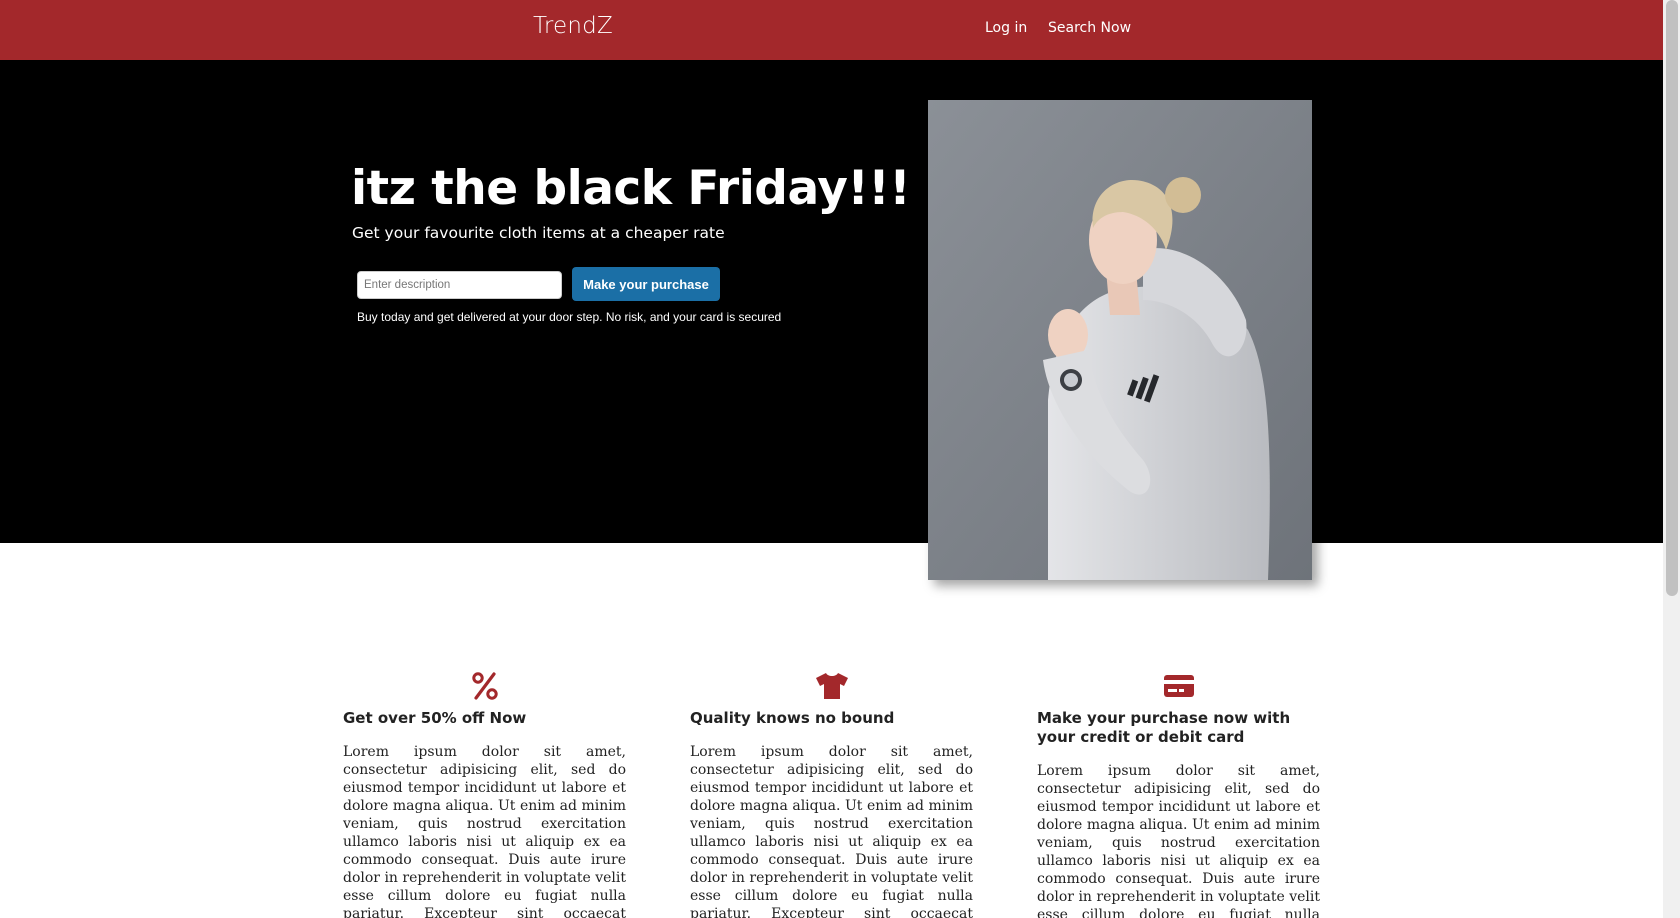 This screenshot has height=918, width=1680. What do you see at coordinates (1672, 298) in the screenshot?
I see `scrollbar-thumb` at bounding box center [1672, 298].